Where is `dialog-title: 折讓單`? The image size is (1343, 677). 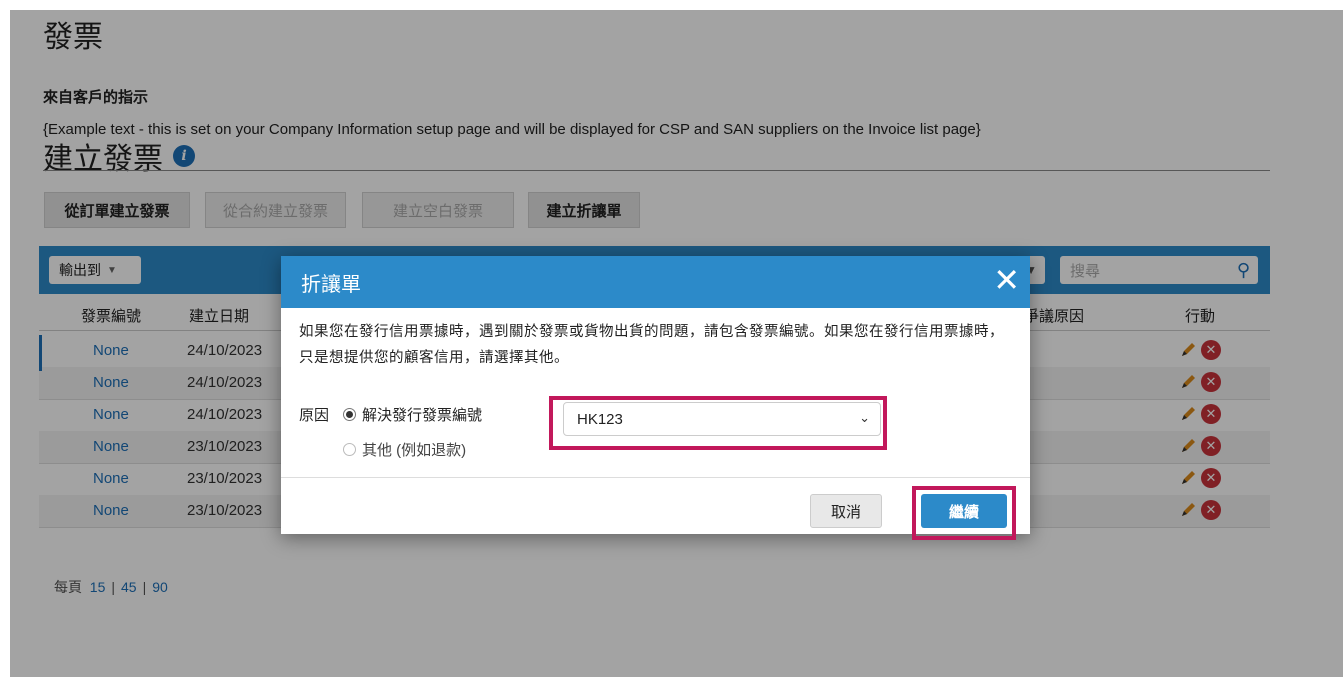
dialog-title: 折讓單 is located at coordinates (331, 285).